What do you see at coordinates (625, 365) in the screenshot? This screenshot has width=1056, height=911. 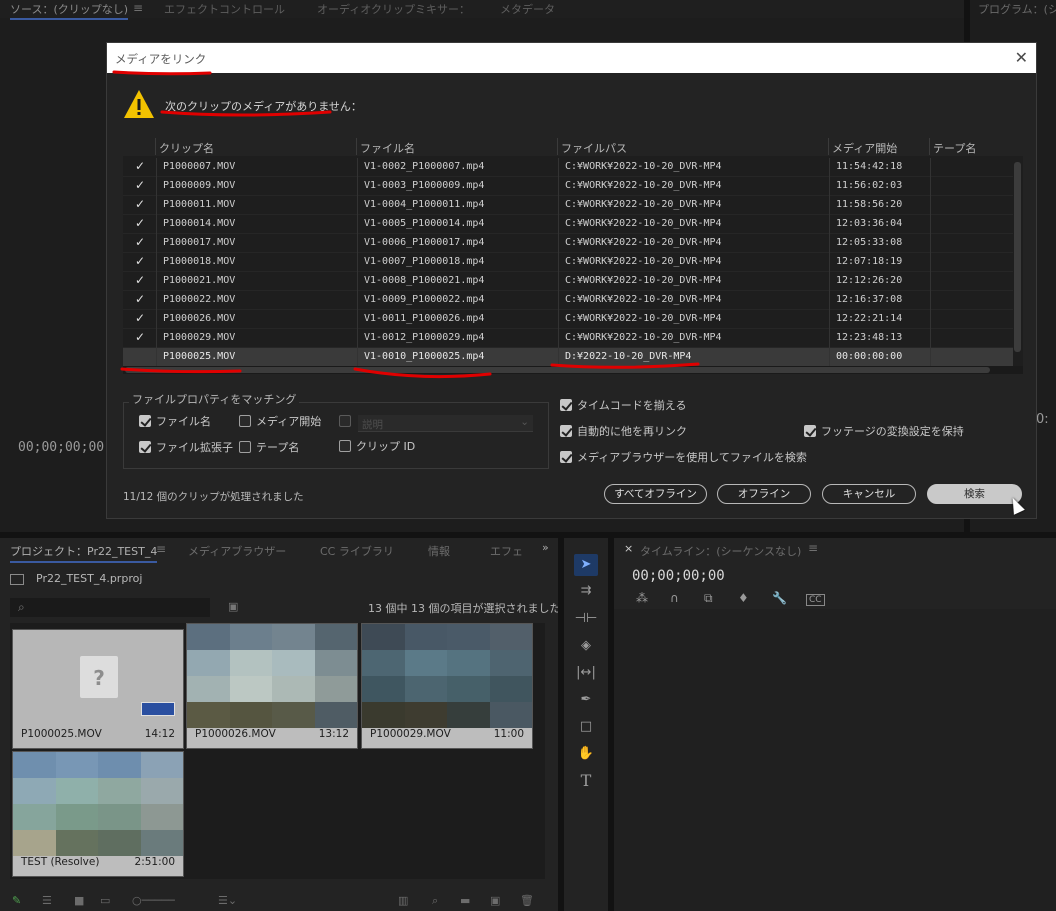 I see `annotation-underline-path` at bounding box center [625, 365].